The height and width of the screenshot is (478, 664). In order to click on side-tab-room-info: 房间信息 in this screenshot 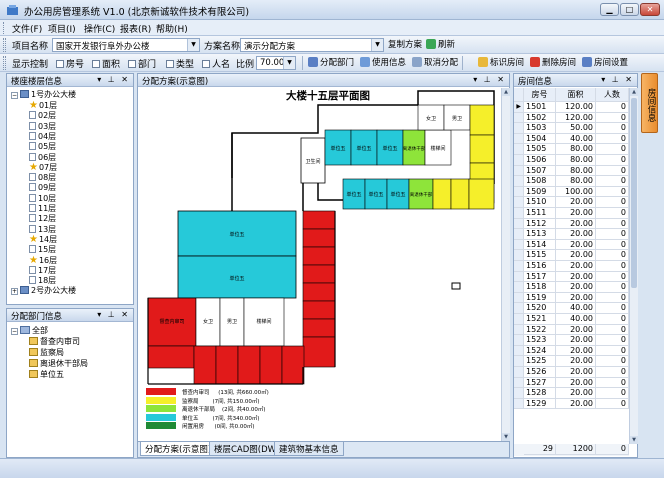, I will do `click(649, 103)`.